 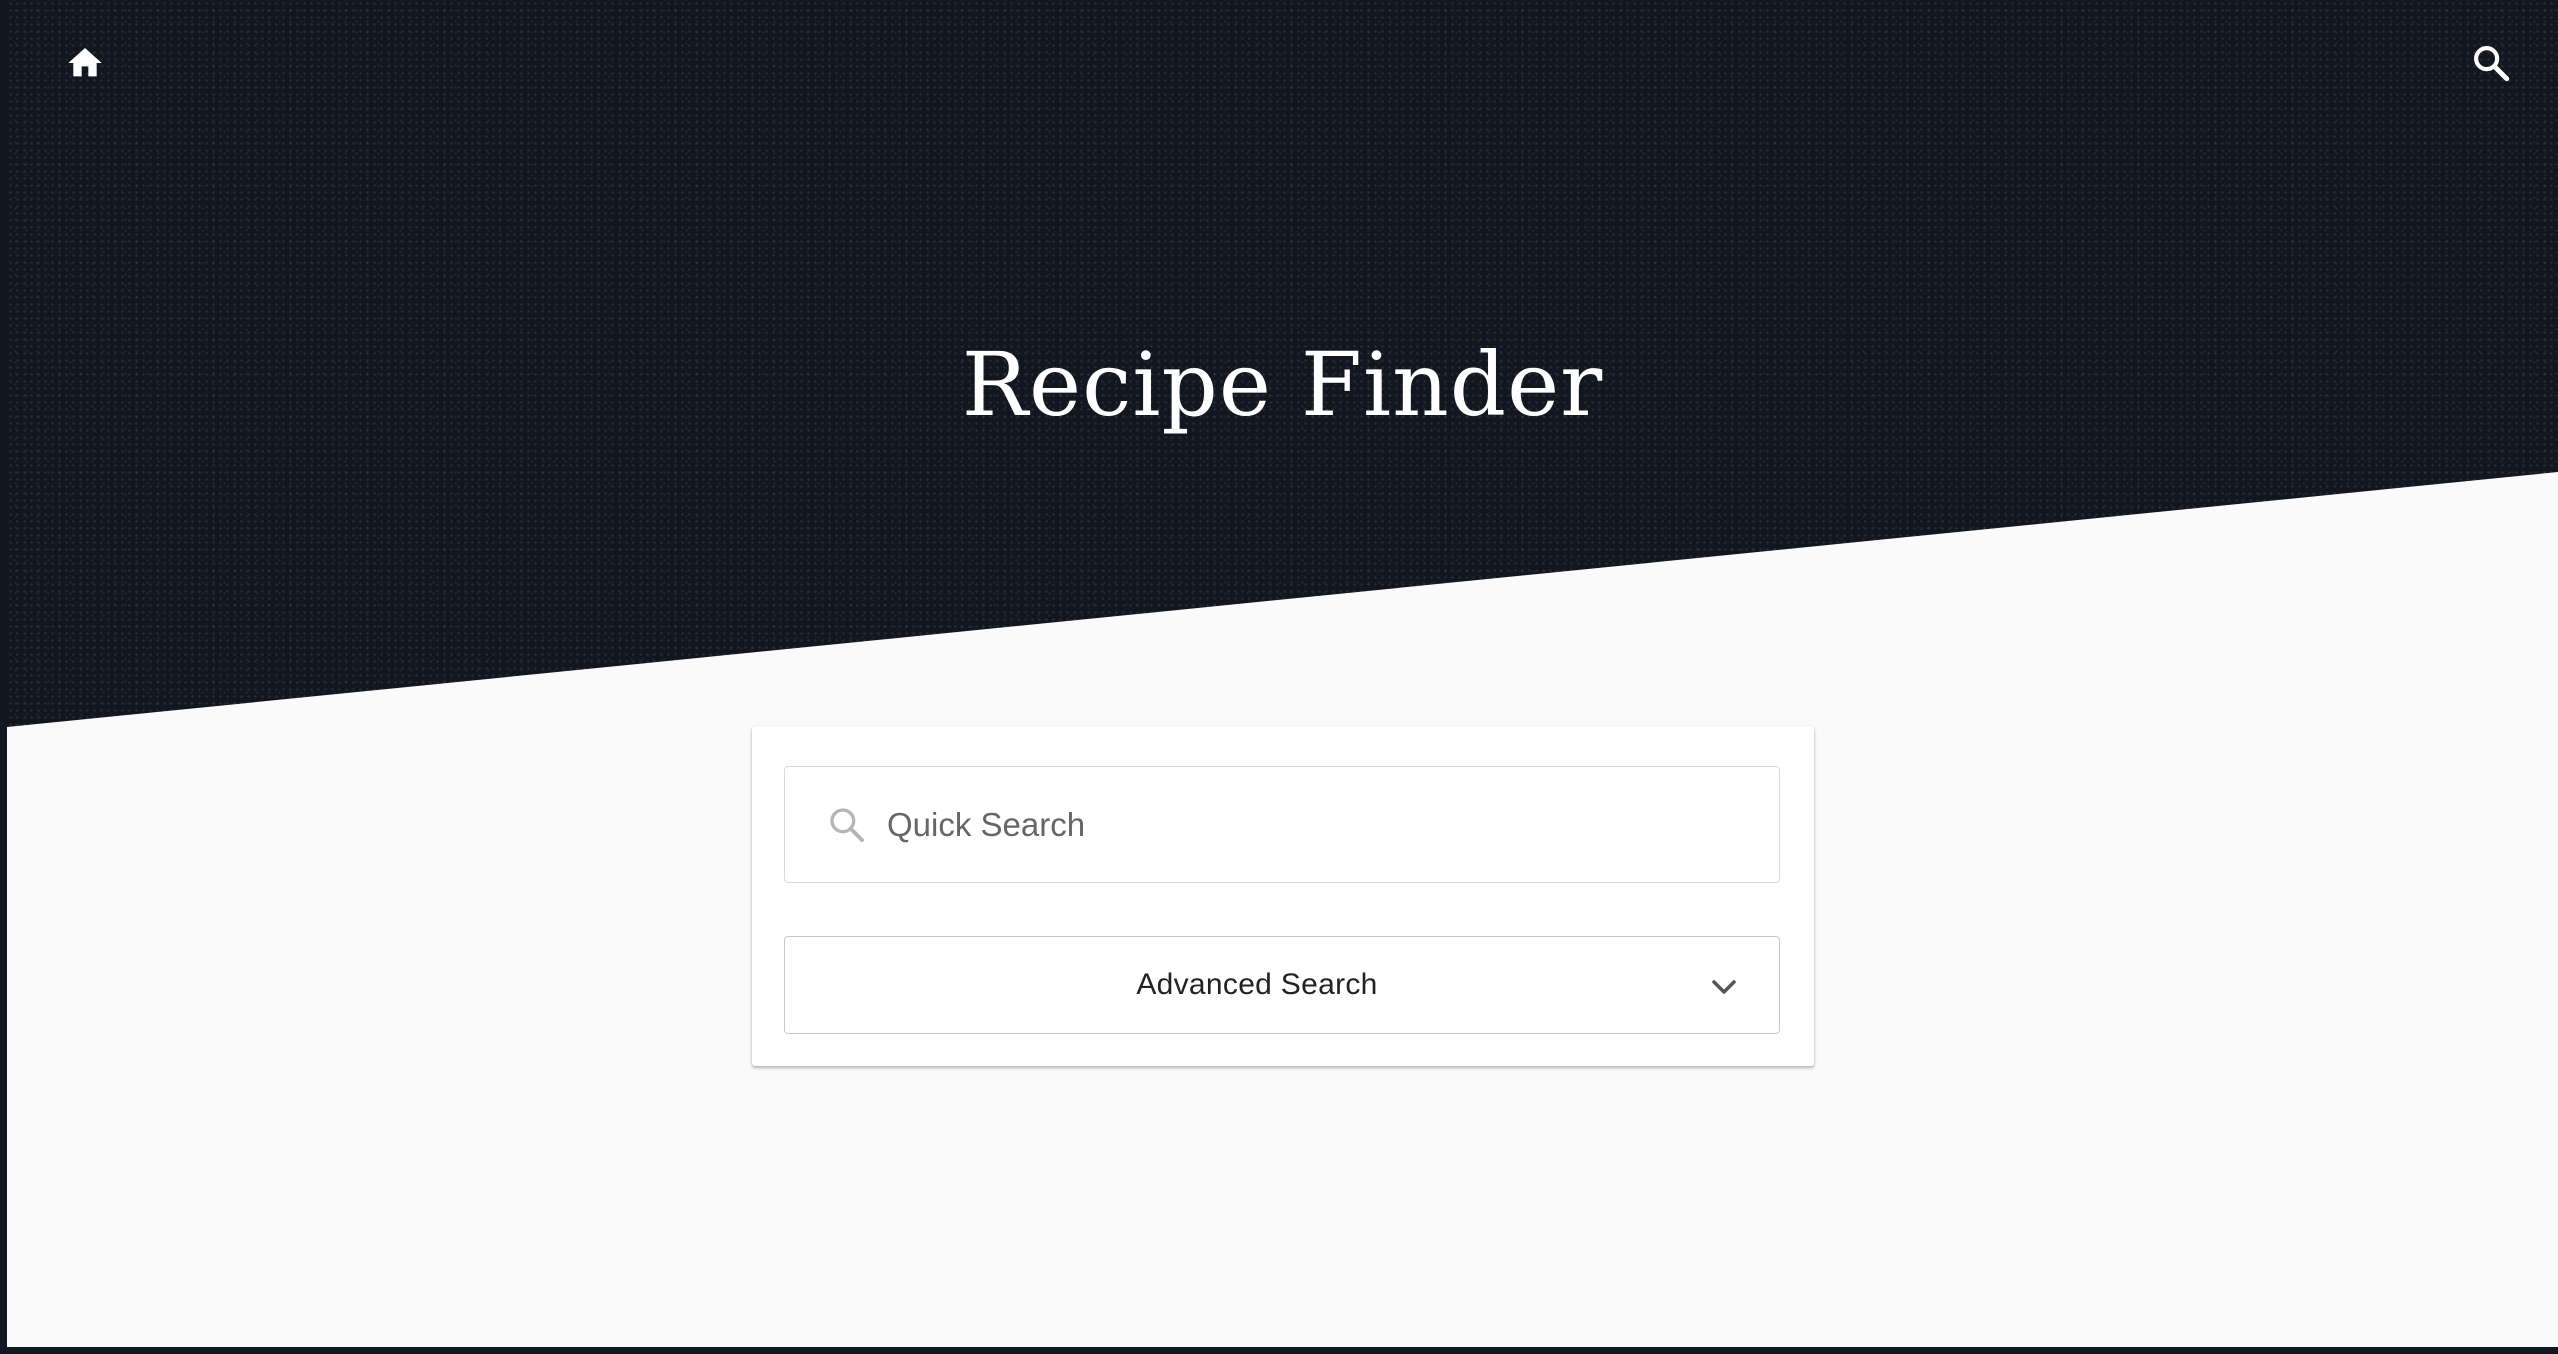 I want to click on advanced-search-label: Advanced Search, so click(x=1257, y=984).